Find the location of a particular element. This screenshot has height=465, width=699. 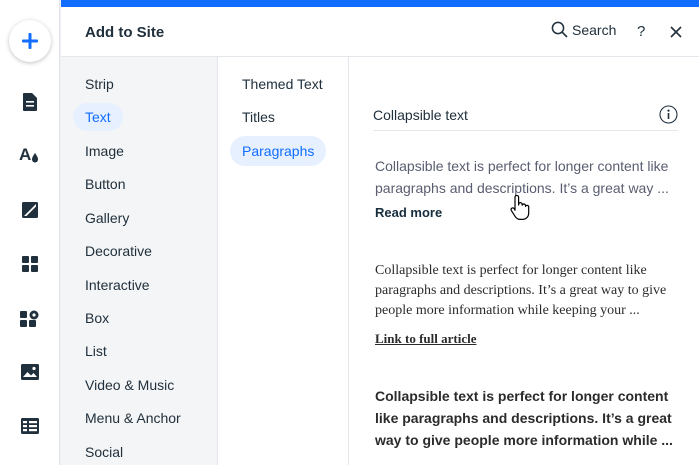

category-image: Image is located at coordinates (104, 151).